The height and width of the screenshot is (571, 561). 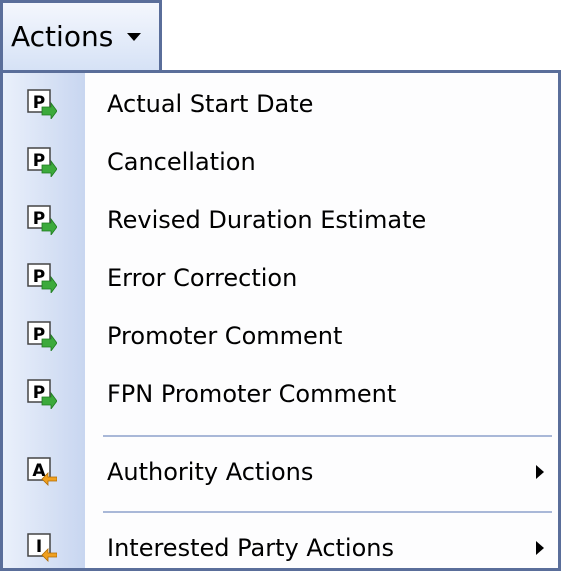 I want to click on menu-item-label: Revised Duration Estimate, so click(x=267, y=220).